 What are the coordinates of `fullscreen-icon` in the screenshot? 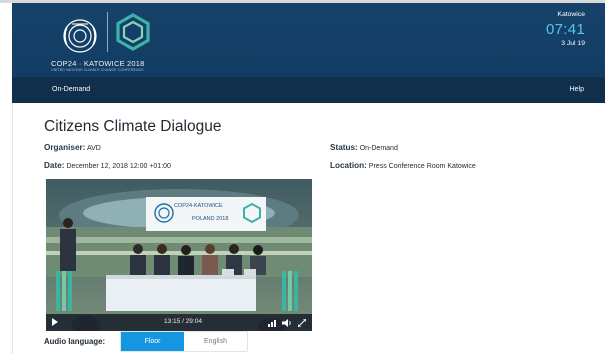 It's located at (302, 323).